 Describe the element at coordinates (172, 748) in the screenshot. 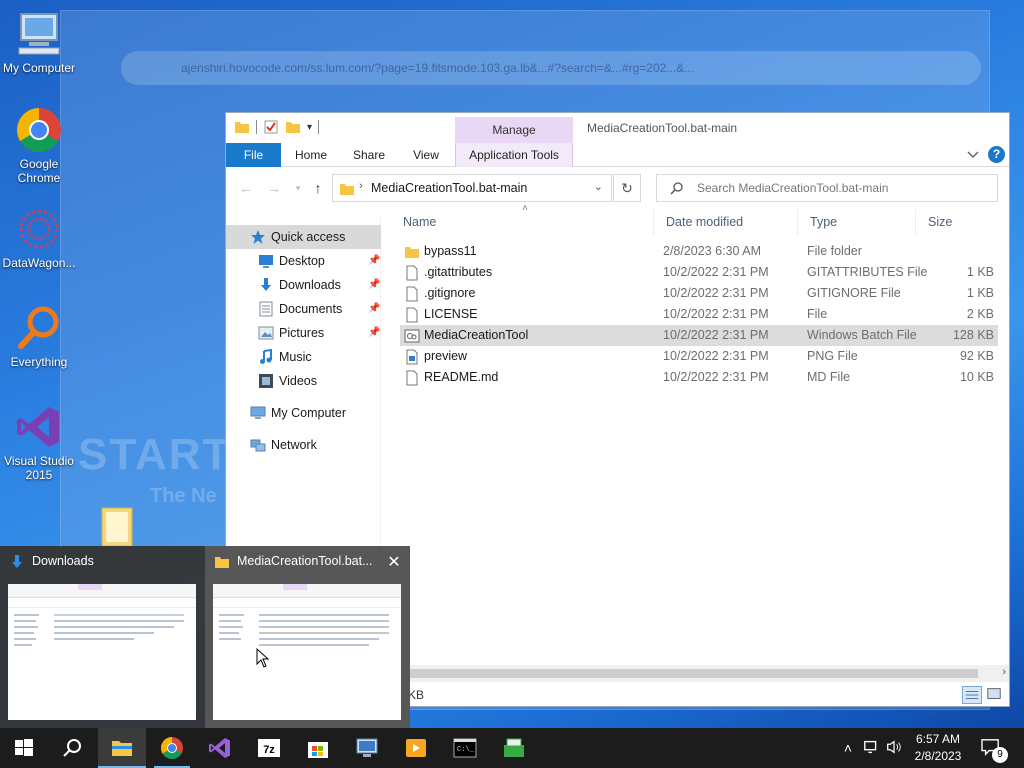

I see `taskbar-chrome` at that location.